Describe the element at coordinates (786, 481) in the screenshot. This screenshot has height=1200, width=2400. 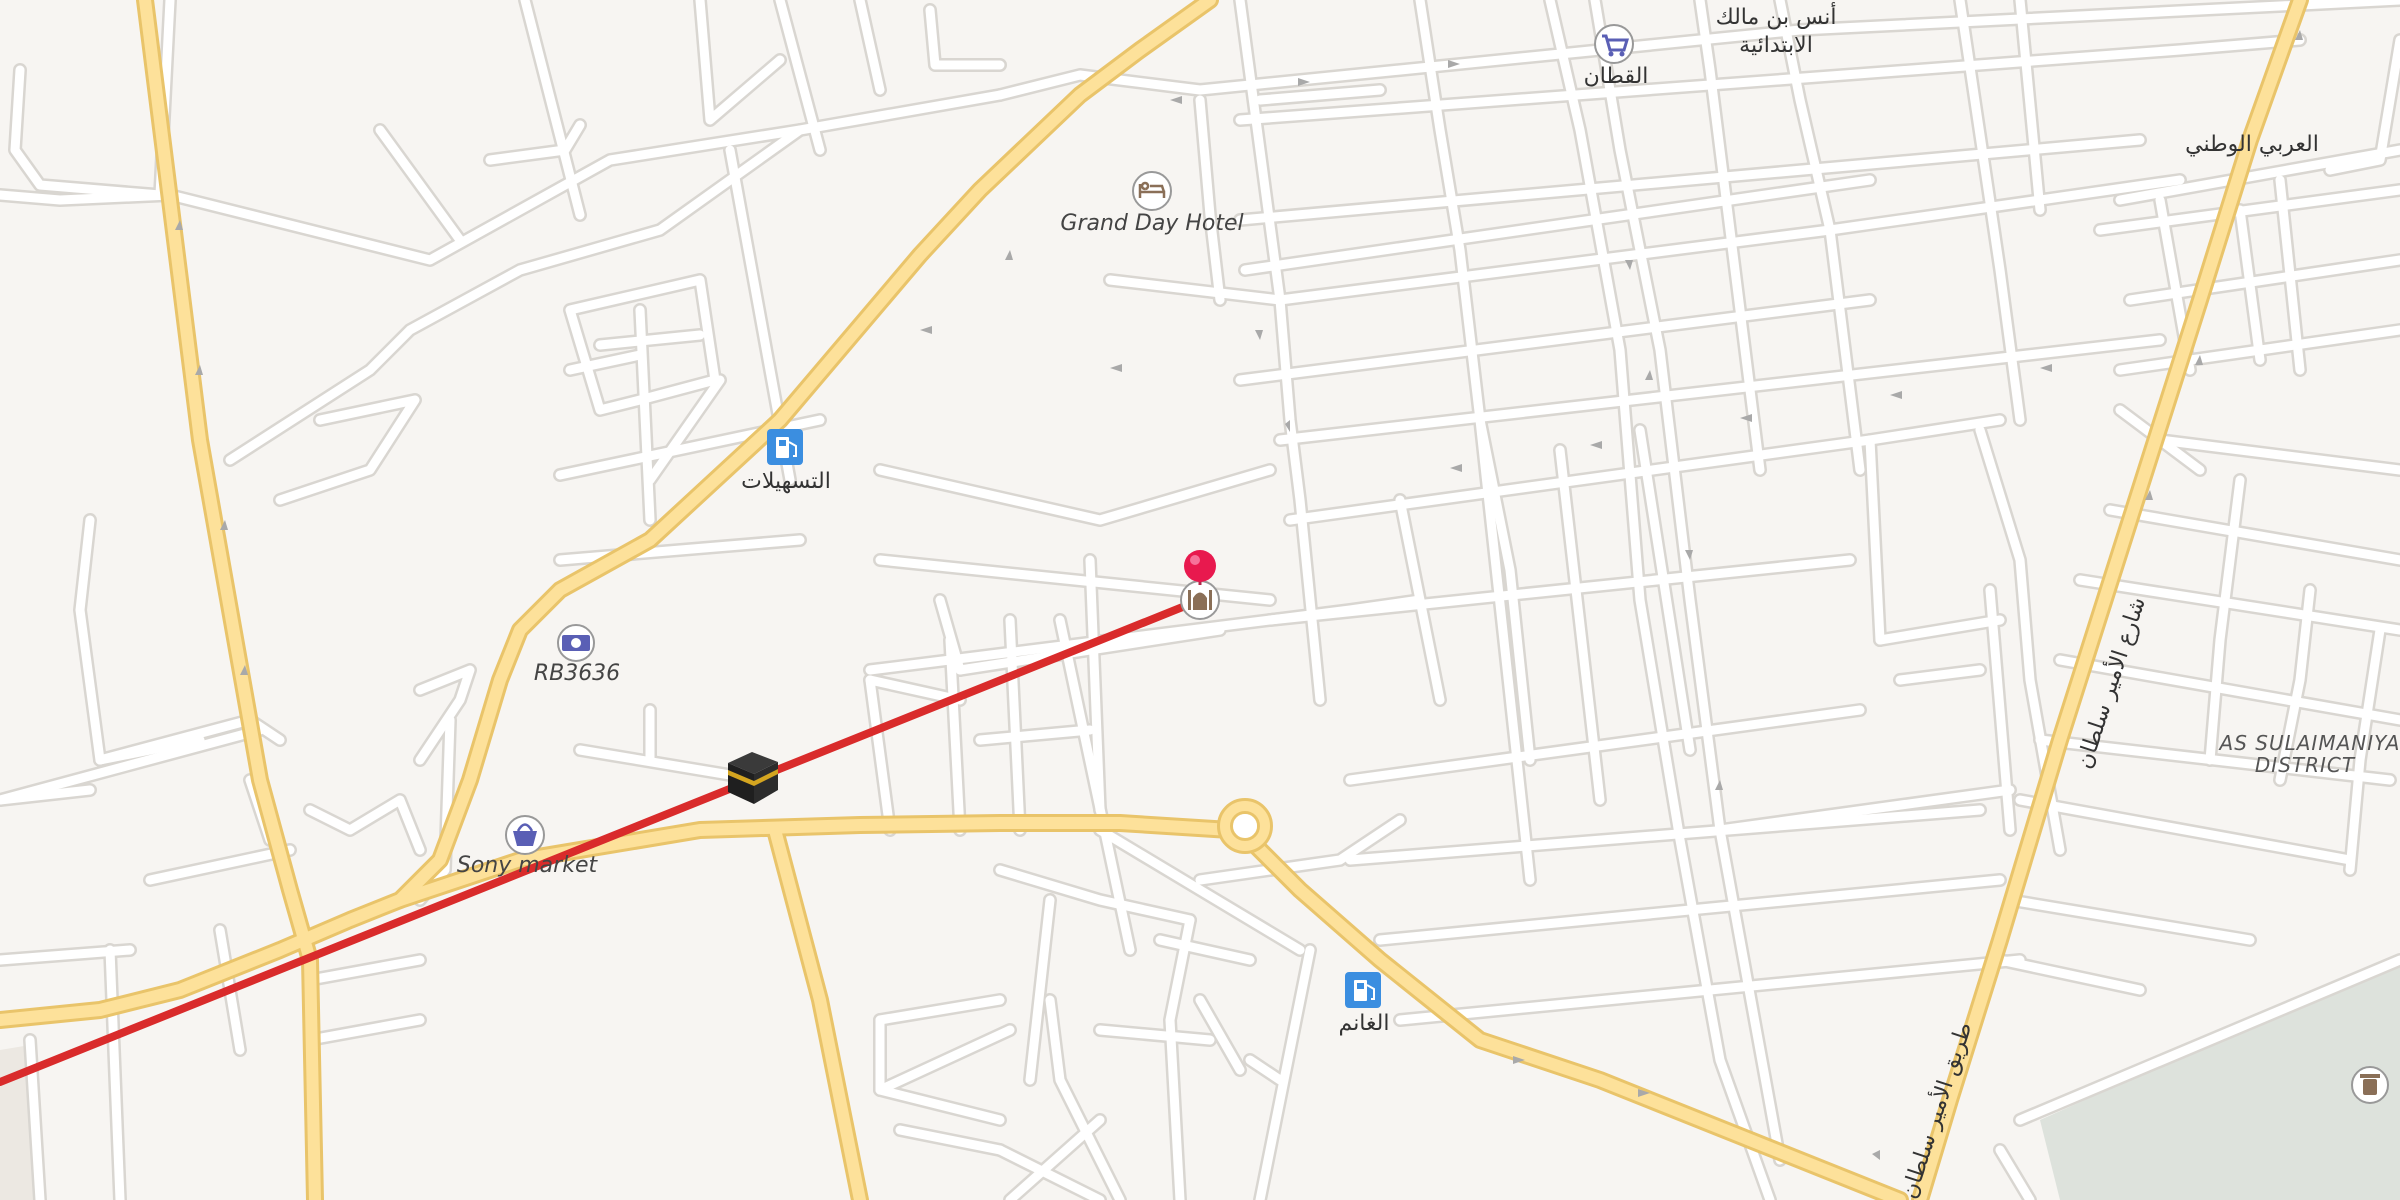
I see `fuel-label-tasheelat: التسهيلات` at that location.